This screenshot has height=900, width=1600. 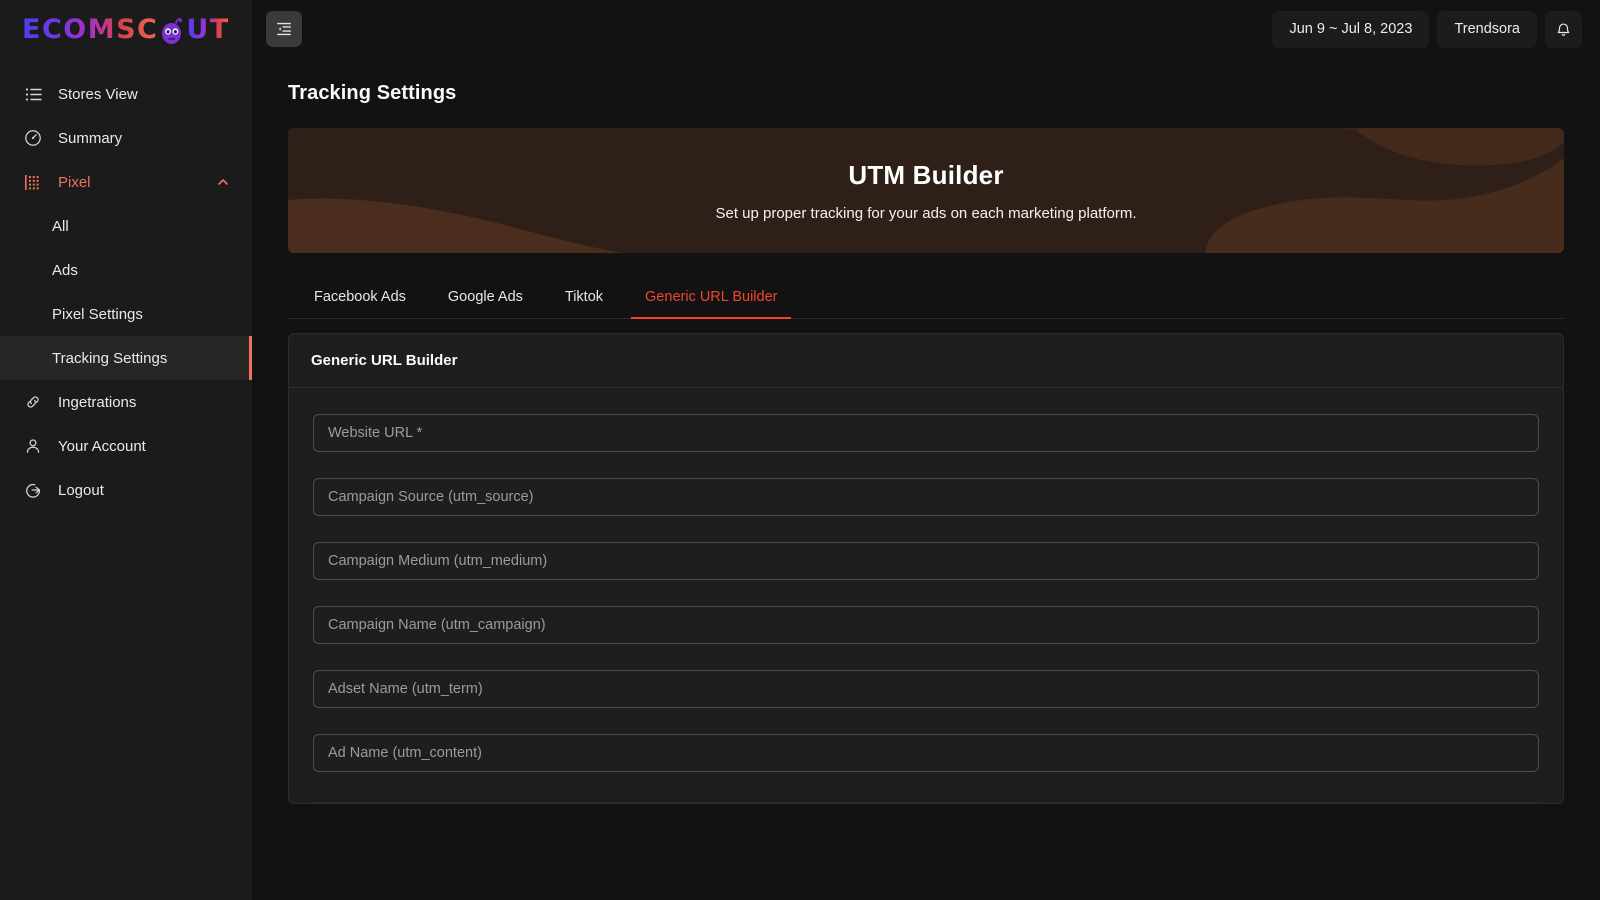 I want to click on brand-logo: ECOMSC UT, so click(x=126, y=29).